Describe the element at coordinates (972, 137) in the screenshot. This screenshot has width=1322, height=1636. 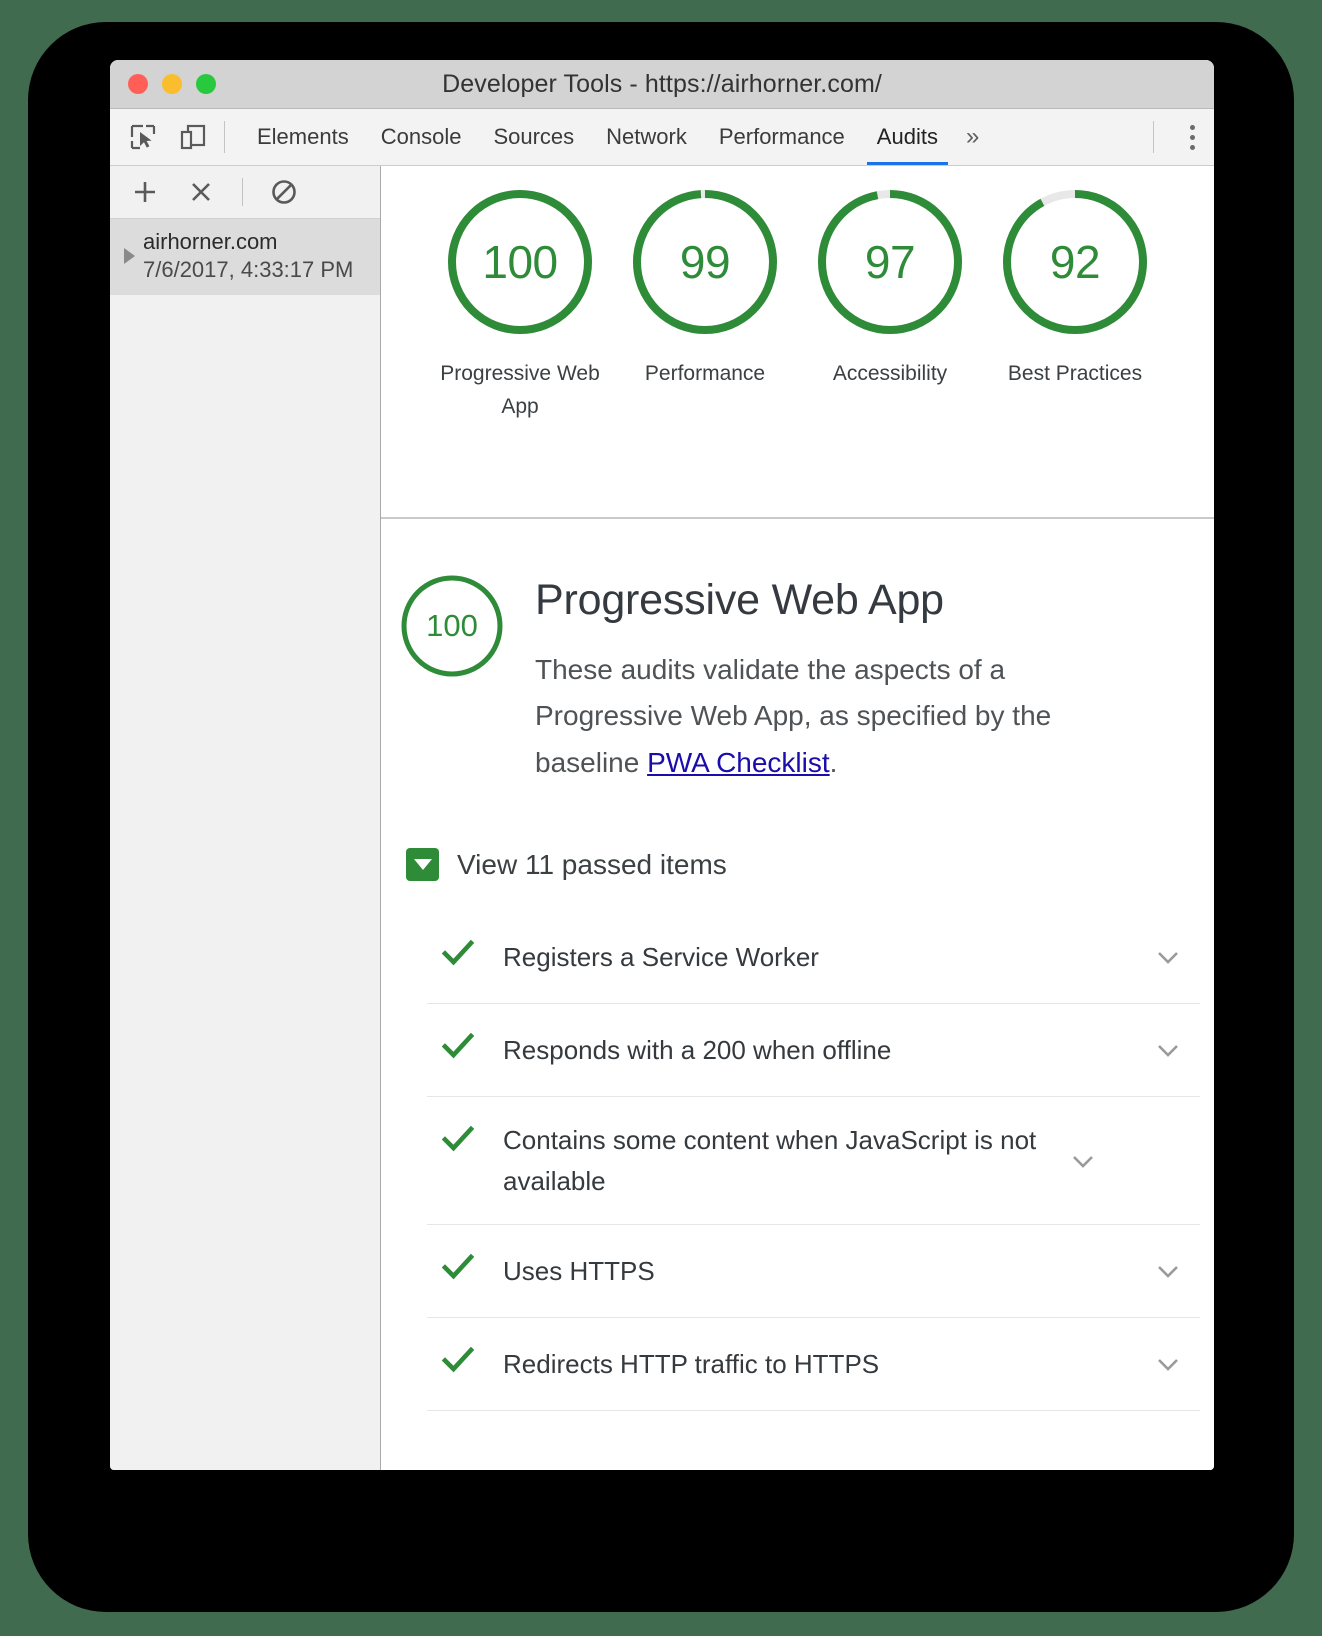
I see `more-tabs-icon: »` at that location.